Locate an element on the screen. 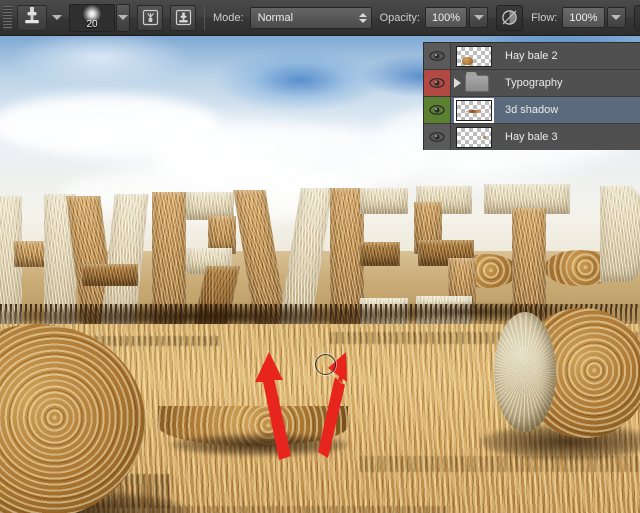 The width and height of the screenshot is (640, 513). options-bar-grip is located at coordinates (7, 17).